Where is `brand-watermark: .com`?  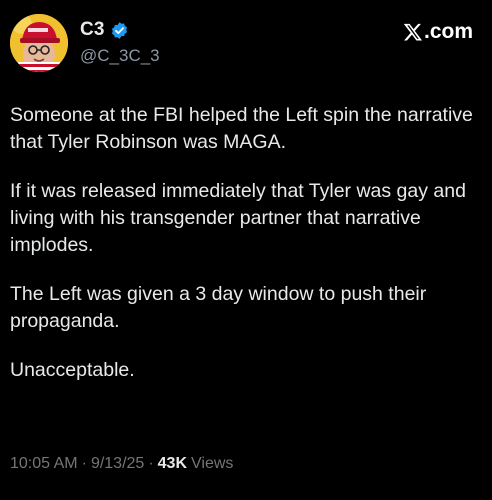 brand-watermark: .com is located at coordinates (438, 32).